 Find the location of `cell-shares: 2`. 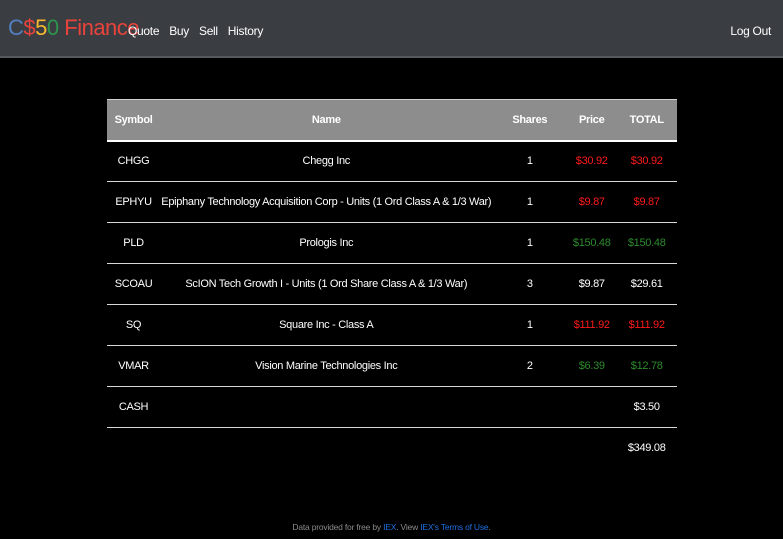

cell-shares: 2 is located at coordinates (530, 366).